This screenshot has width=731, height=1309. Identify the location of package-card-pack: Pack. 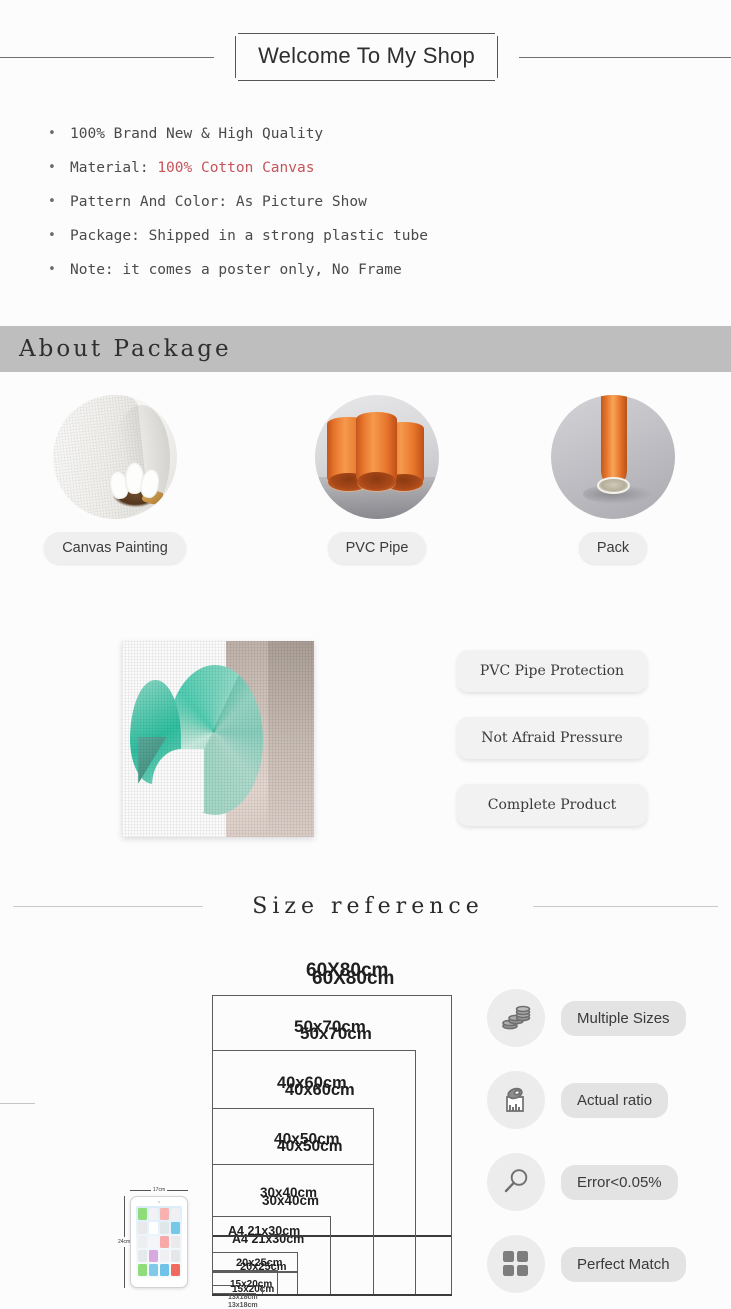
(613, 479).